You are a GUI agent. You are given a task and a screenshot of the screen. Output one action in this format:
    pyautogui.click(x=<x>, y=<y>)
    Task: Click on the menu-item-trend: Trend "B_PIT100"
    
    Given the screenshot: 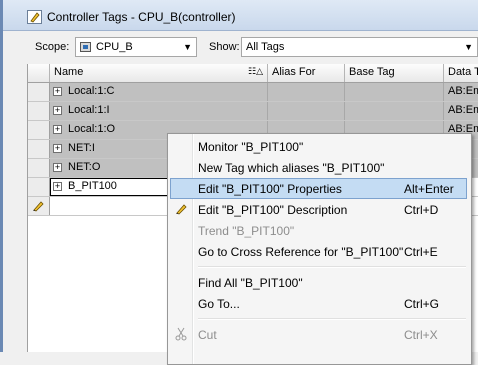 What is the action you would take?
    pyautogui.click(x=318, y=230)
    